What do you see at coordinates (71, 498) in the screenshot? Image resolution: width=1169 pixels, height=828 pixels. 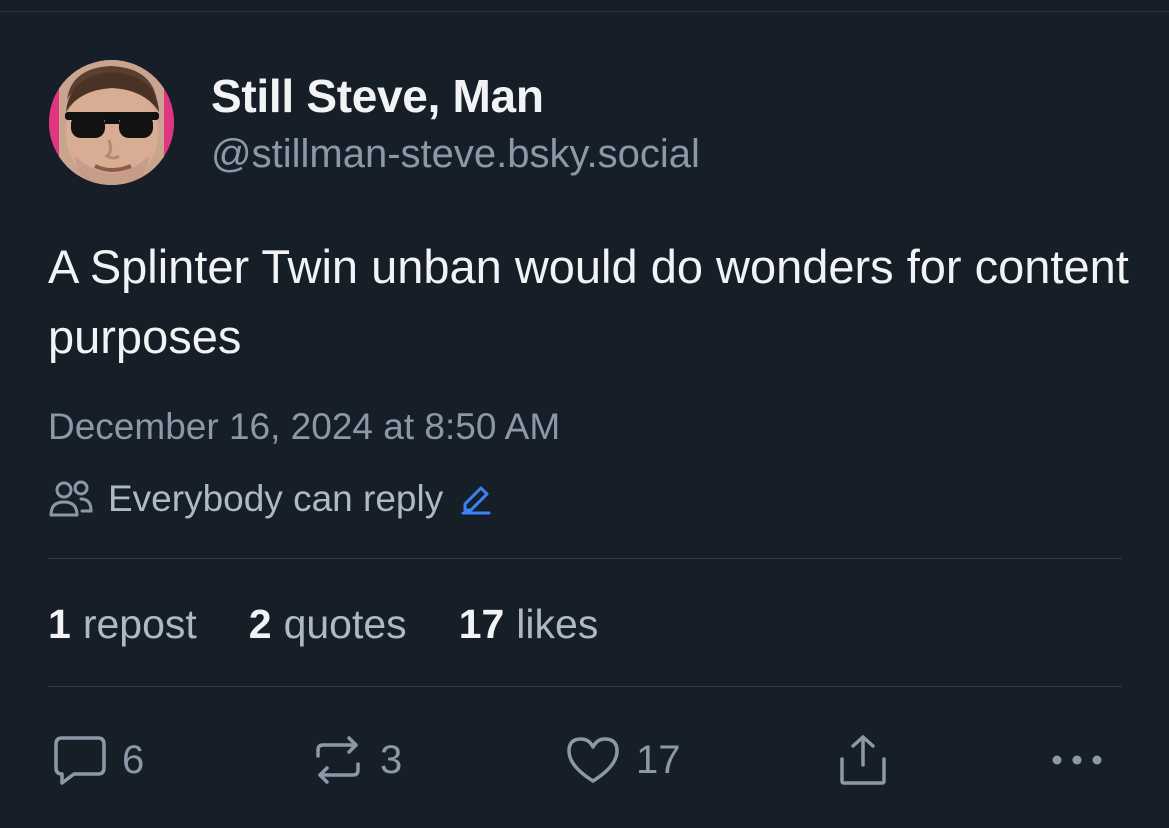 I see `people-icon` at bounding box center [71, 498].